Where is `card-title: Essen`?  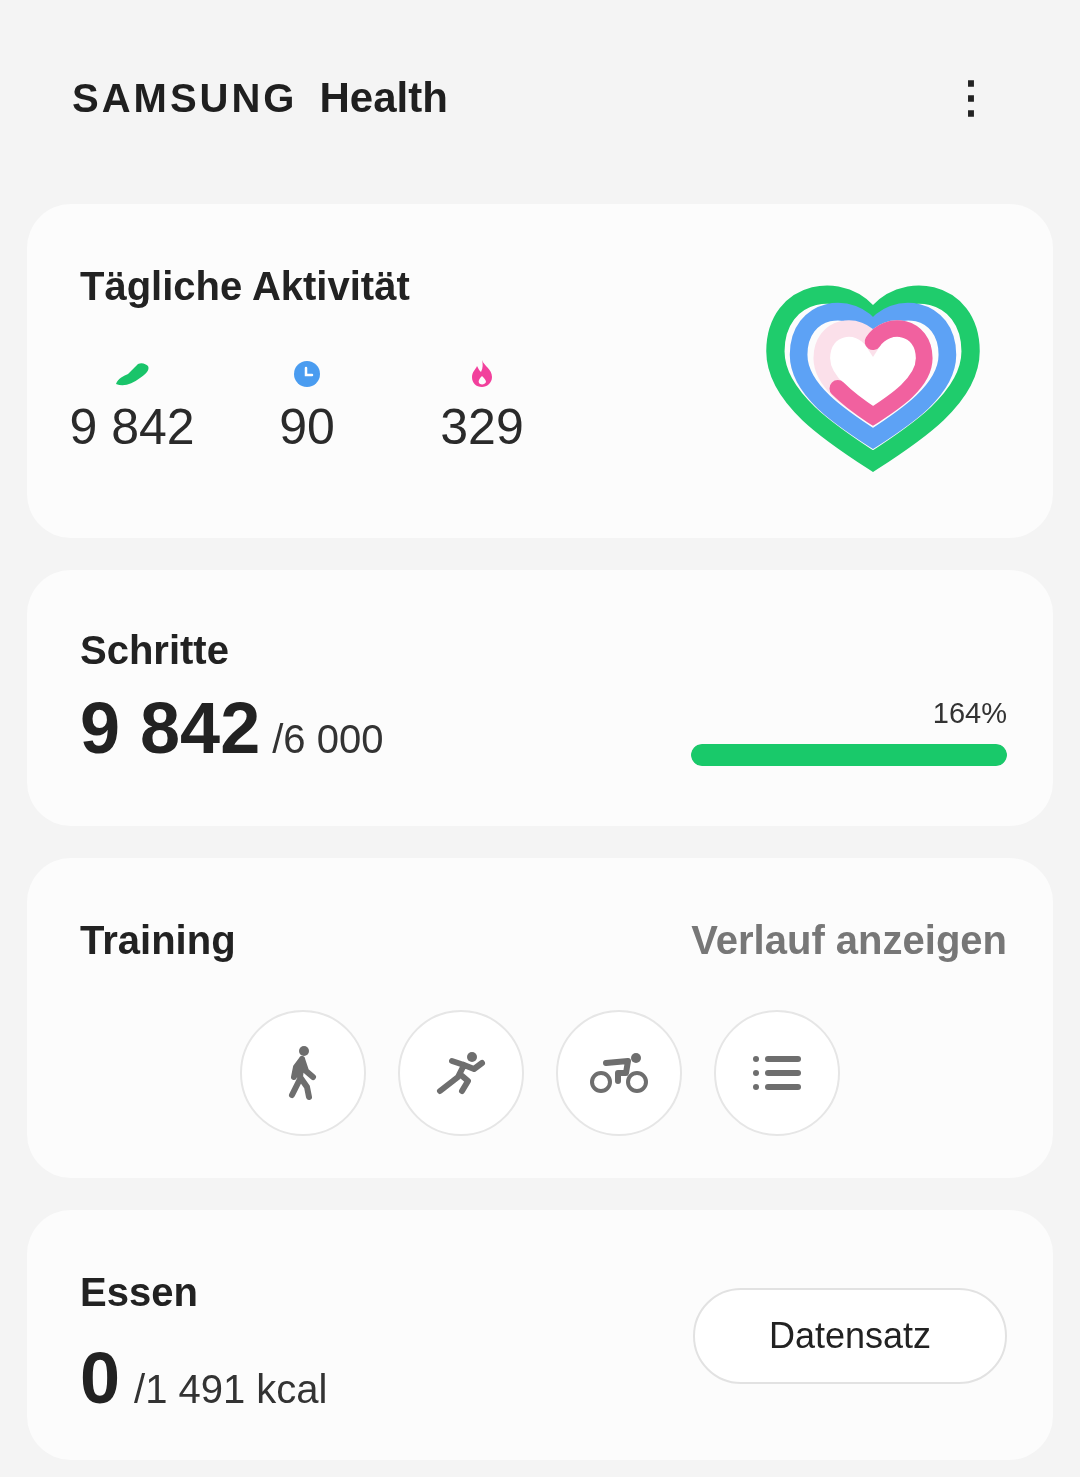
card-title: Essen is located at coordinates (139, 1292).